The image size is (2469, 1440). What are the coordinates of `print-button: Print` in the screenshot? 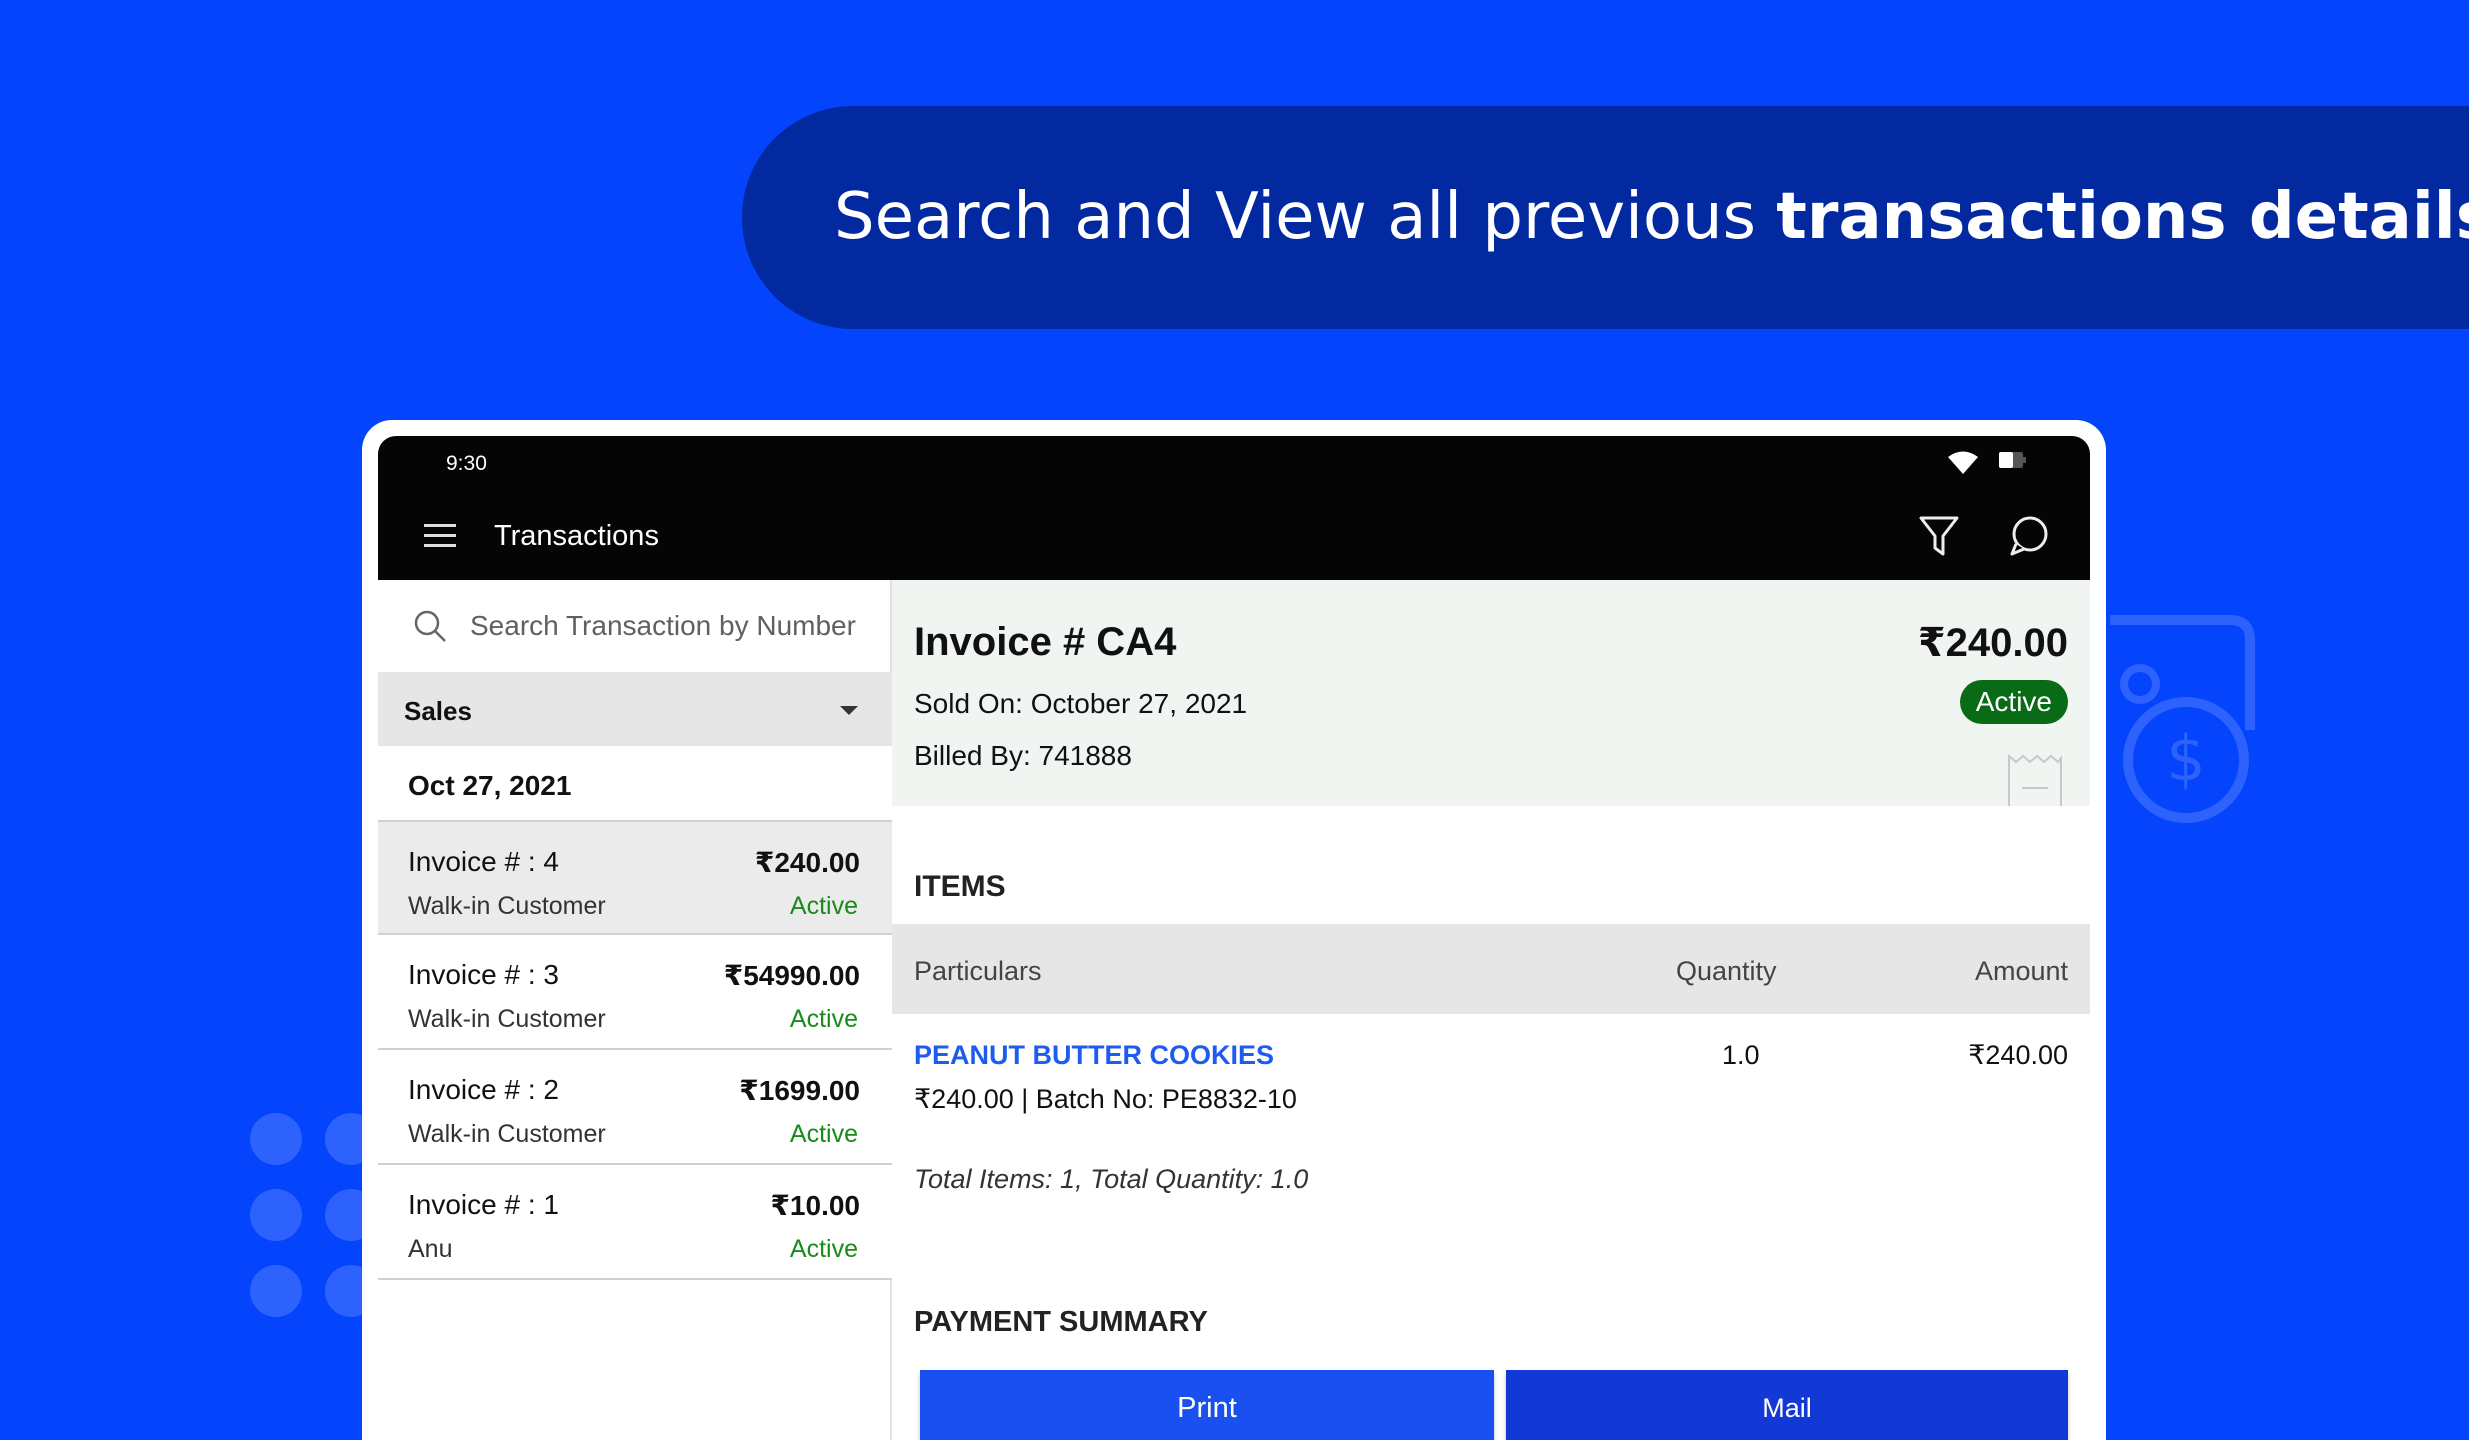 It's located at (1207, 1405).